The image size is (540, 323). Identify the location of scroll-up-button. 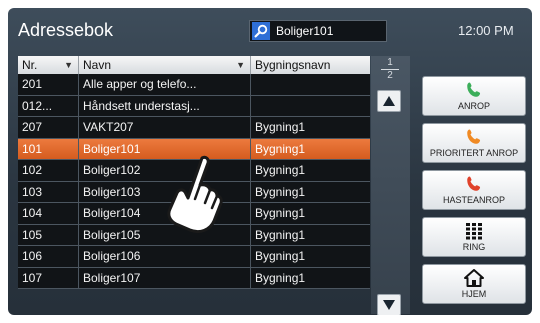
(389, 101).